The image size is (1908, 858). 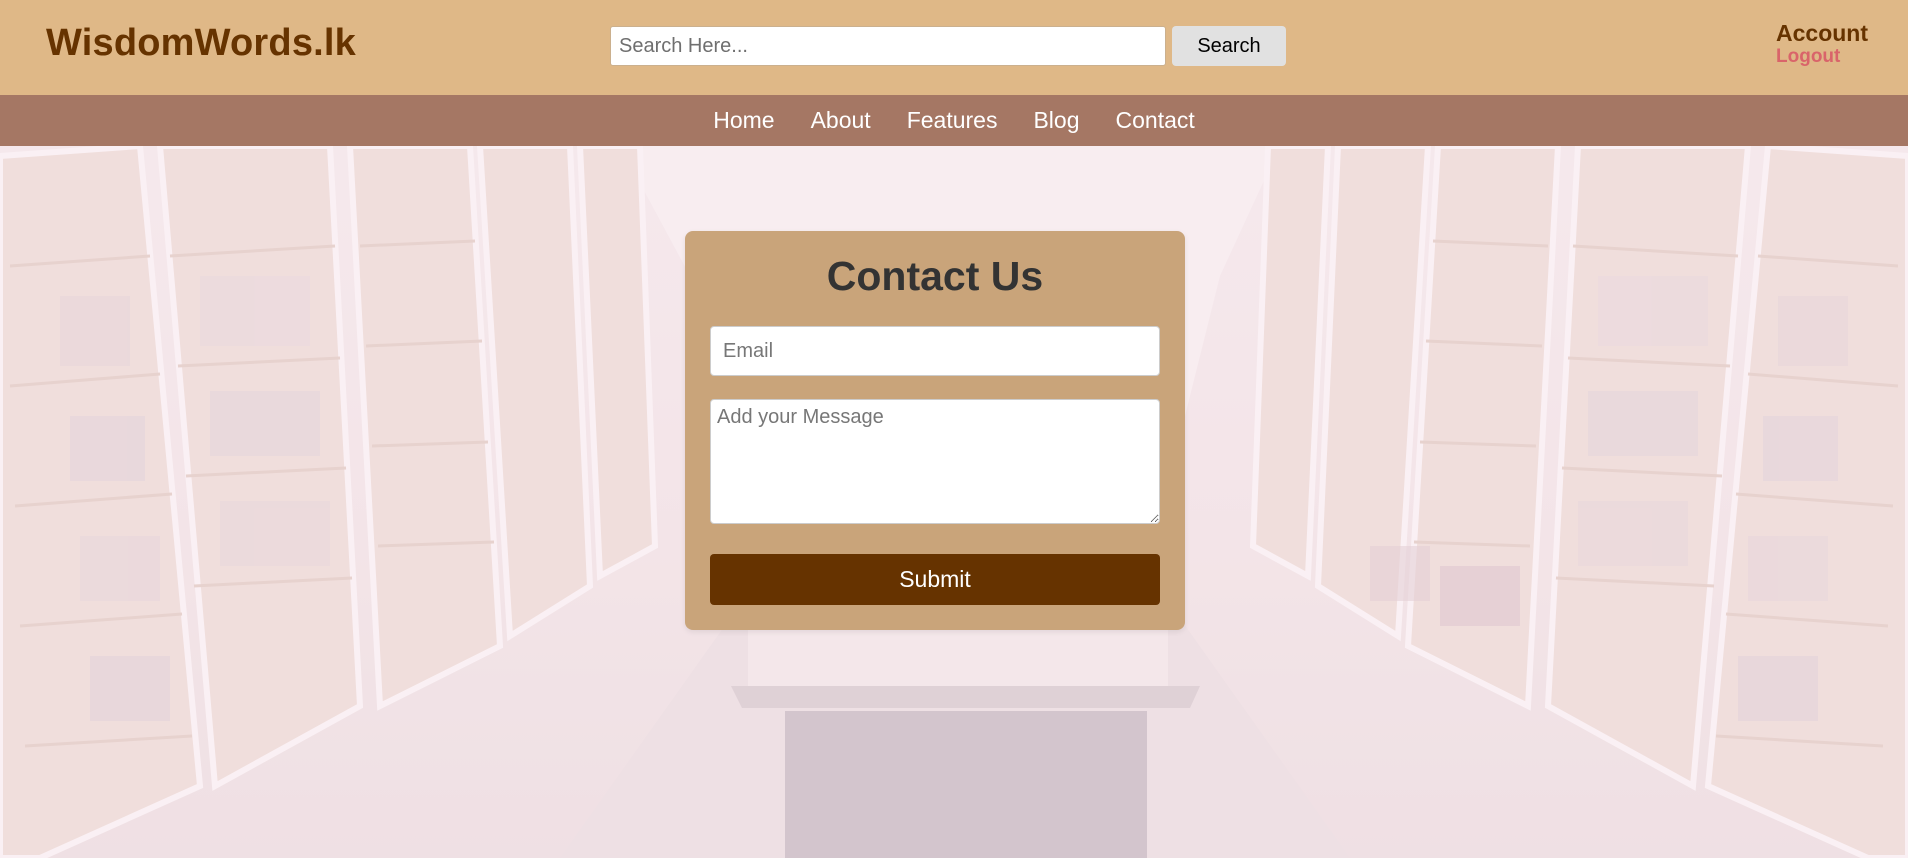 What do you see at coordinates (201, 43) in the screenshot?
I see `site-logo: WisdomWords.lk` at bounding box center [201, 43].